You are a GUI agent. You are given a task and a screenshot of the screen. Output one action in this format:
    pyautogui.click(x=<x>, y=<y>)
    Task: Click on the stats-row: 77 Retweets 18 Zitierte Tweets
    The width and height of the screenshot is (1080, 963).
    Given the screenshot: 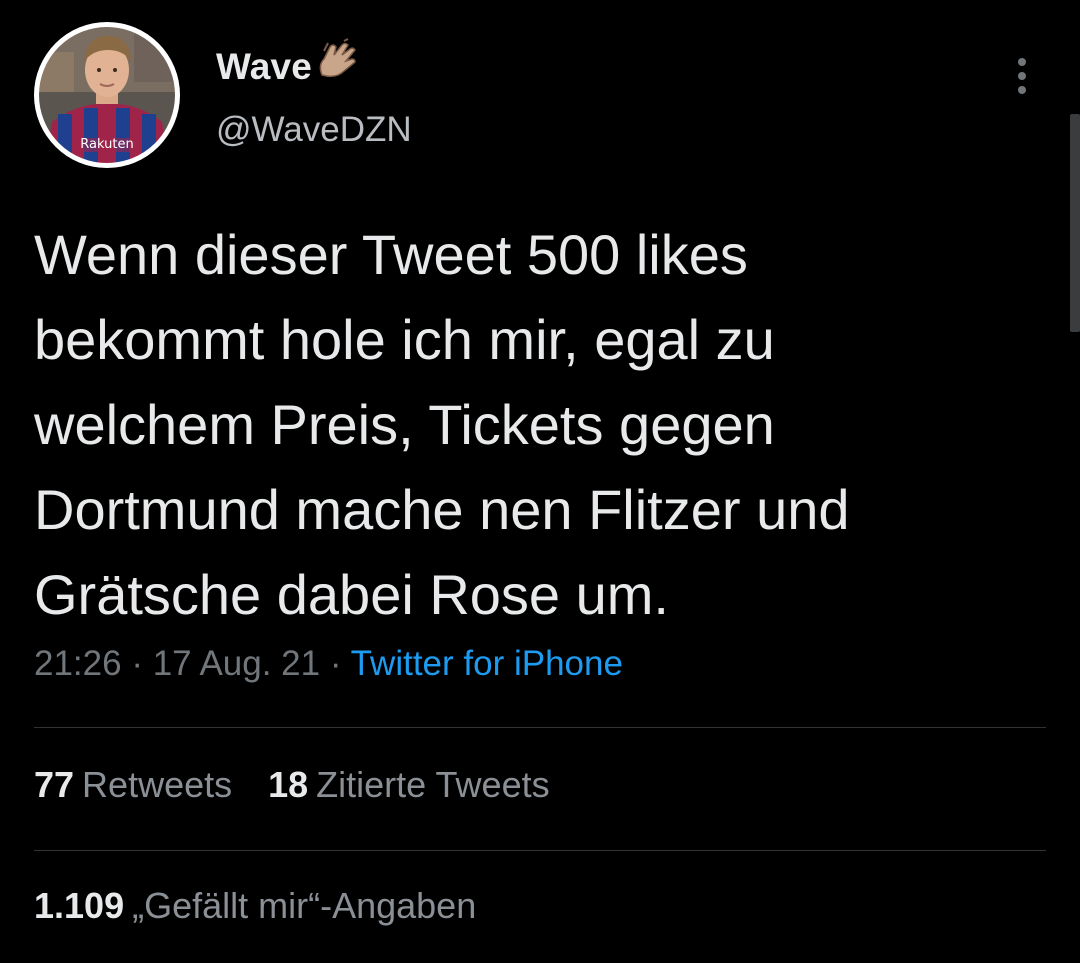 What is the action you would take?
    pyautogui.click(x=292, y=785)
    